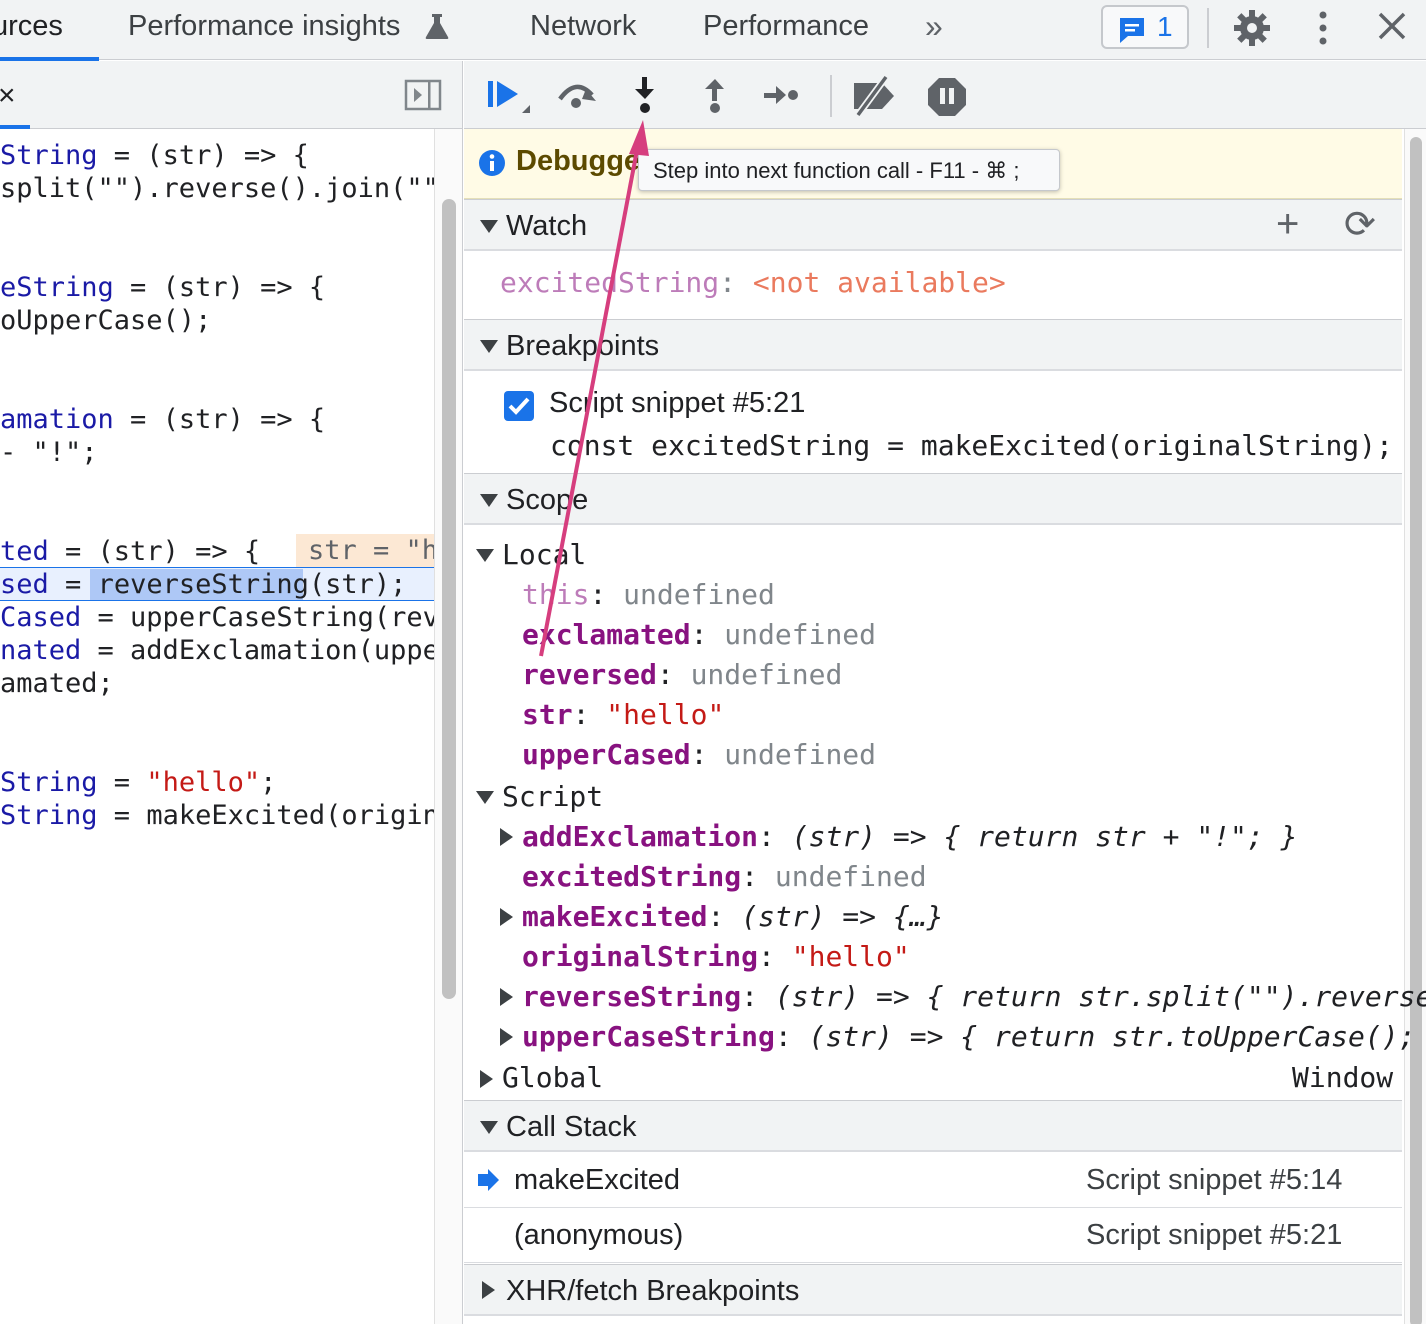  Describe the element at coordinates (583, 346) in the screenshot. I see `section-title: Breakpoints` at that location.